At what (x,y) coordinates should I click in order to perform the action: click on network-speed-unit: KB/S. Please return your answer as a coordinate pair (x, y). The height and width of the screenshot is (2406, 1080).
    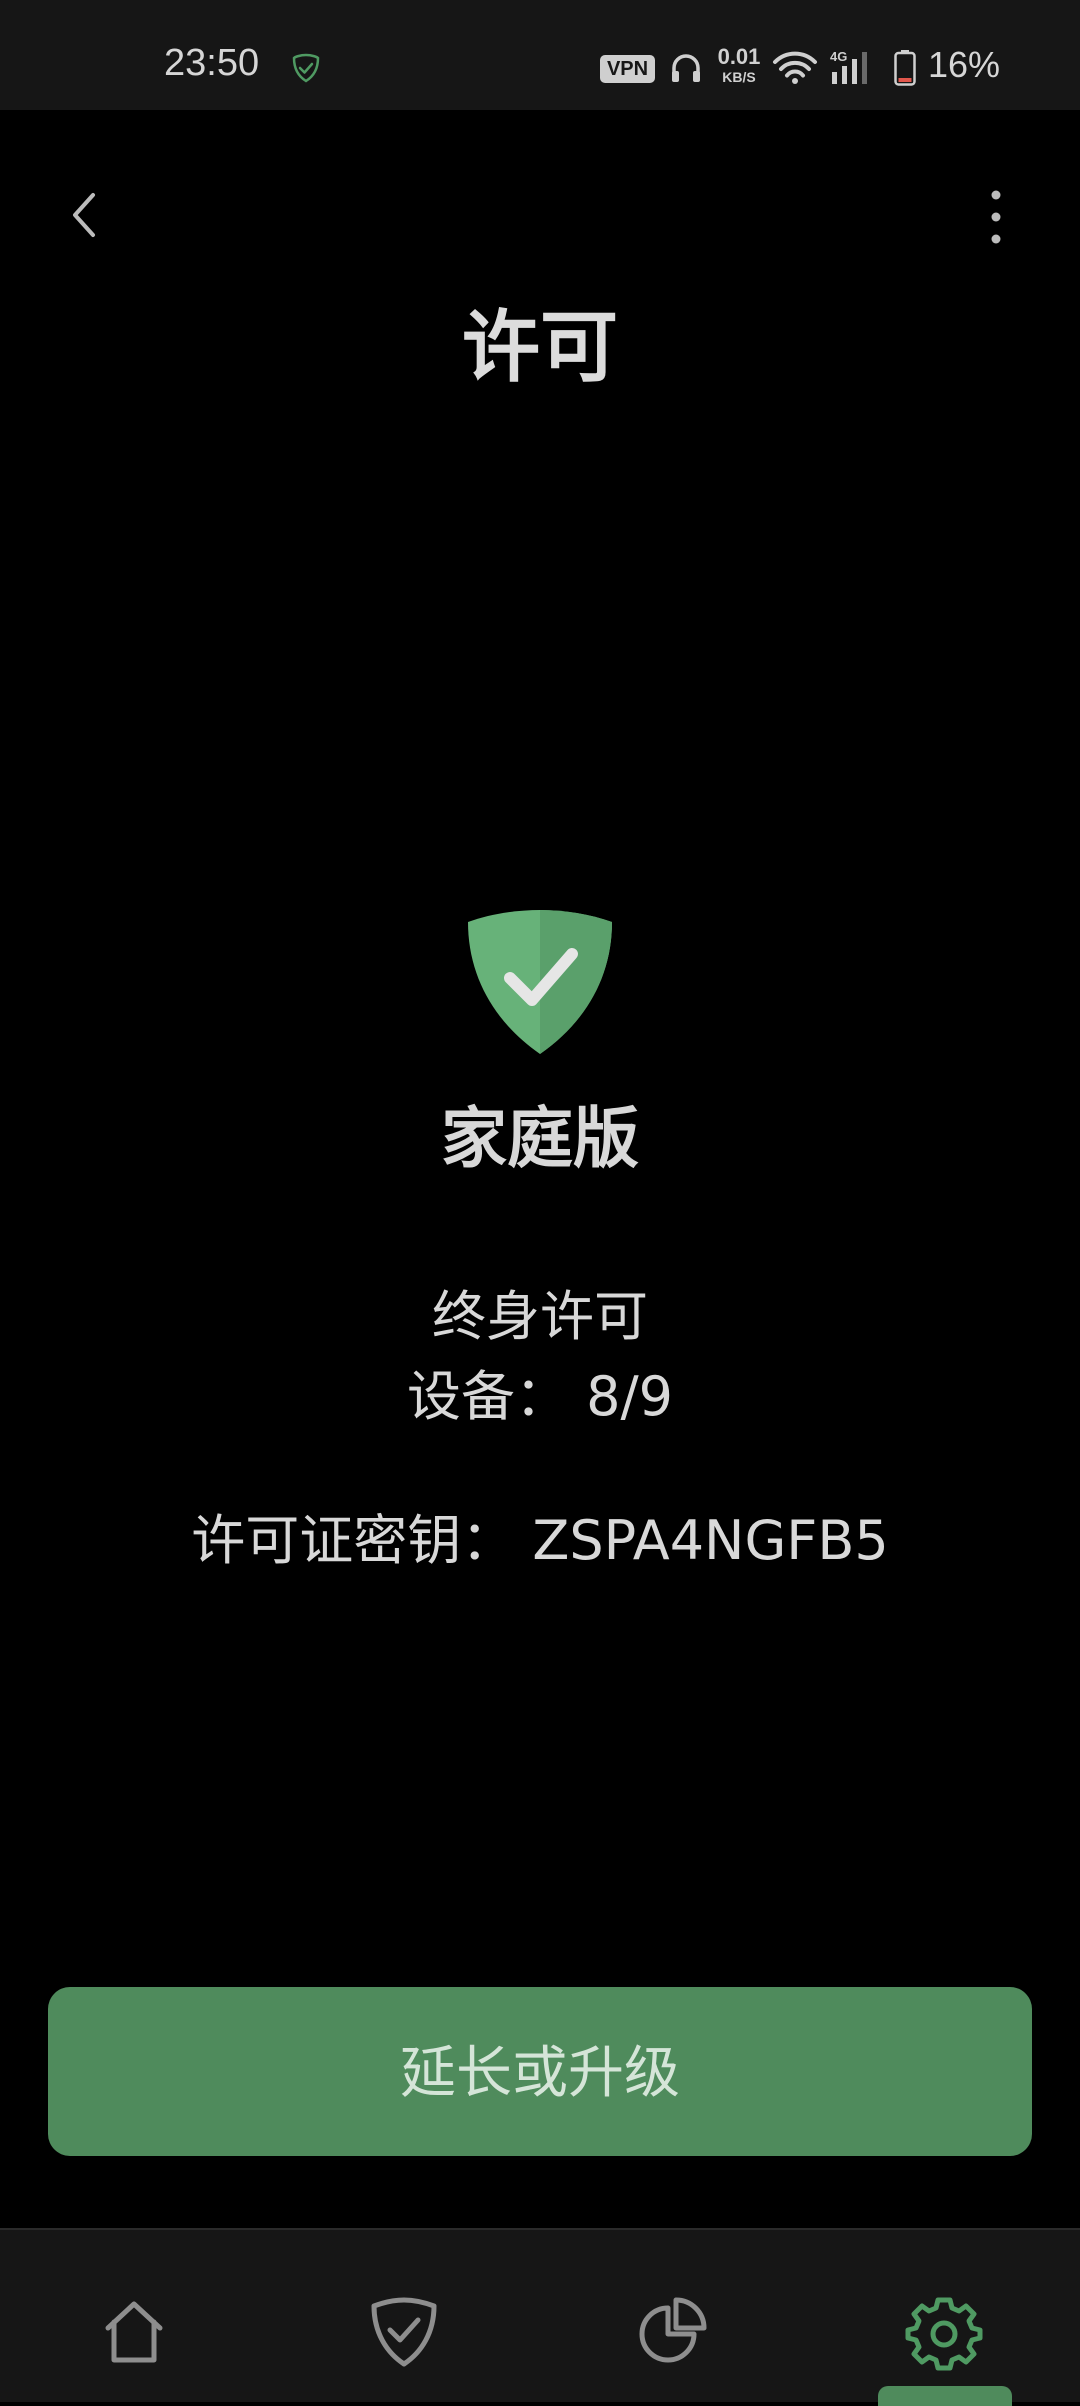
    Looking at the image, I should click on (739, 77).